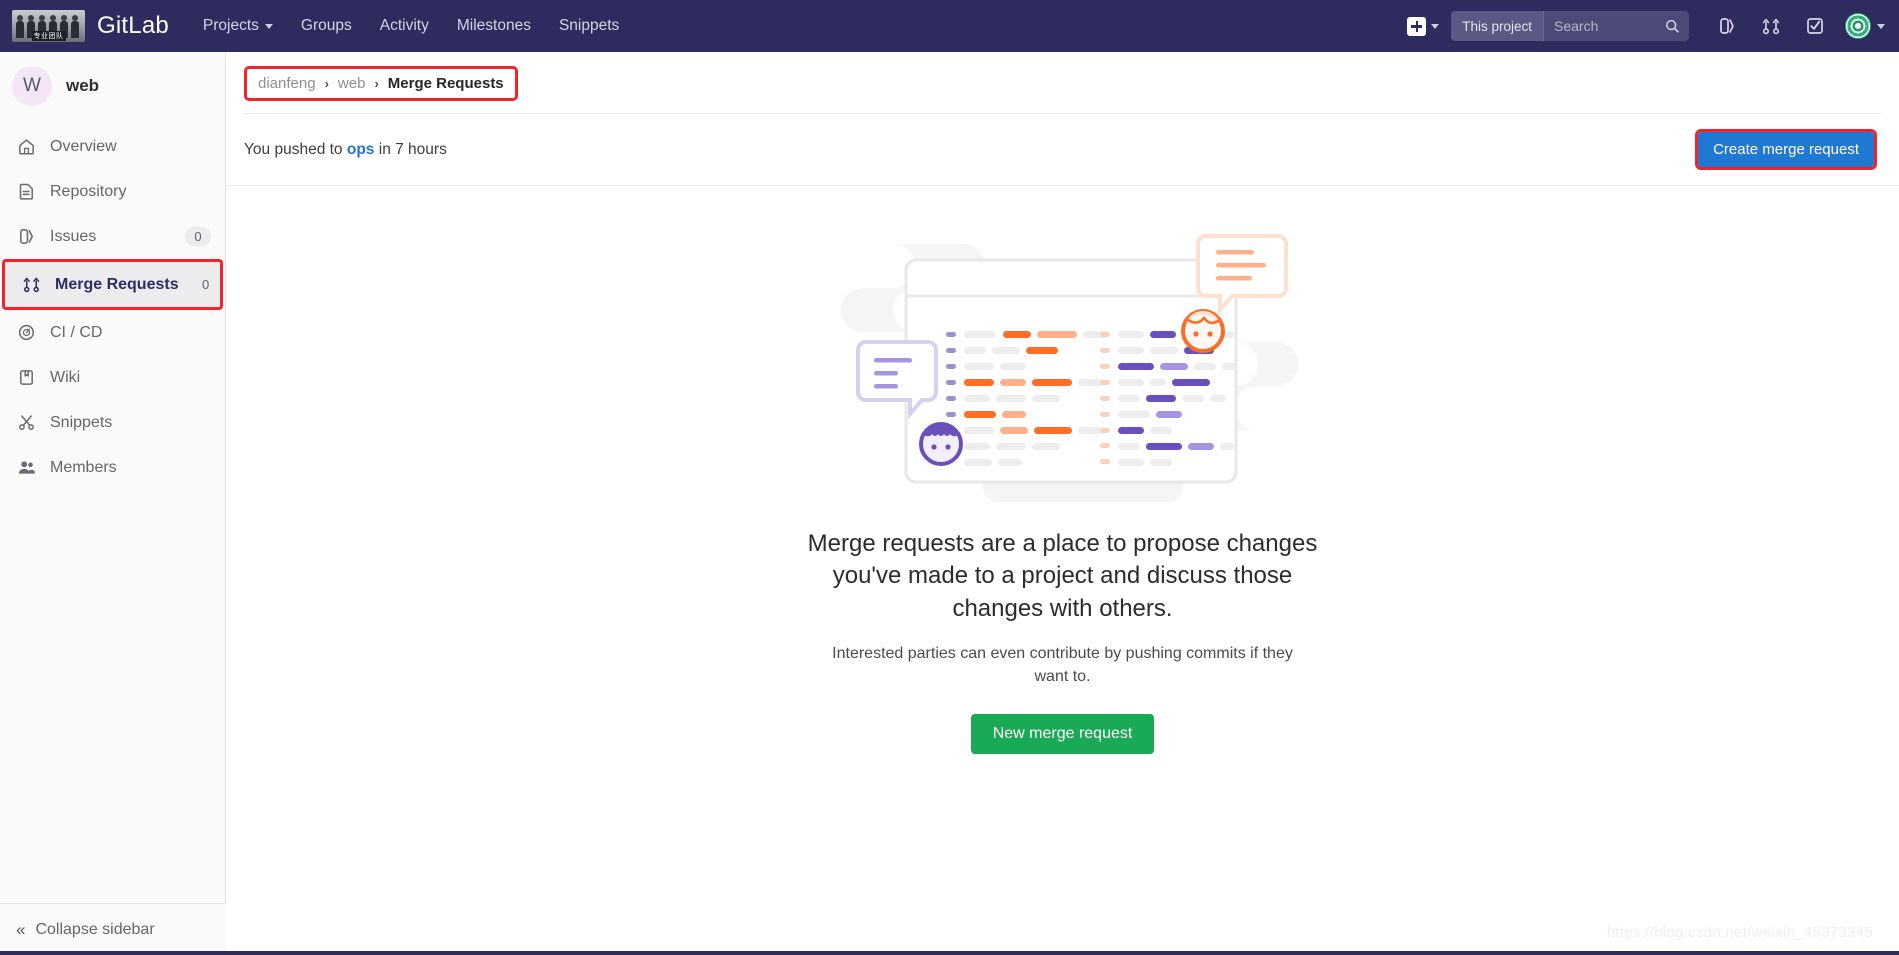 The width and height of the screenshot is (1899, 955). I want to click on issues-count-badge: 0, so click(198, 236).